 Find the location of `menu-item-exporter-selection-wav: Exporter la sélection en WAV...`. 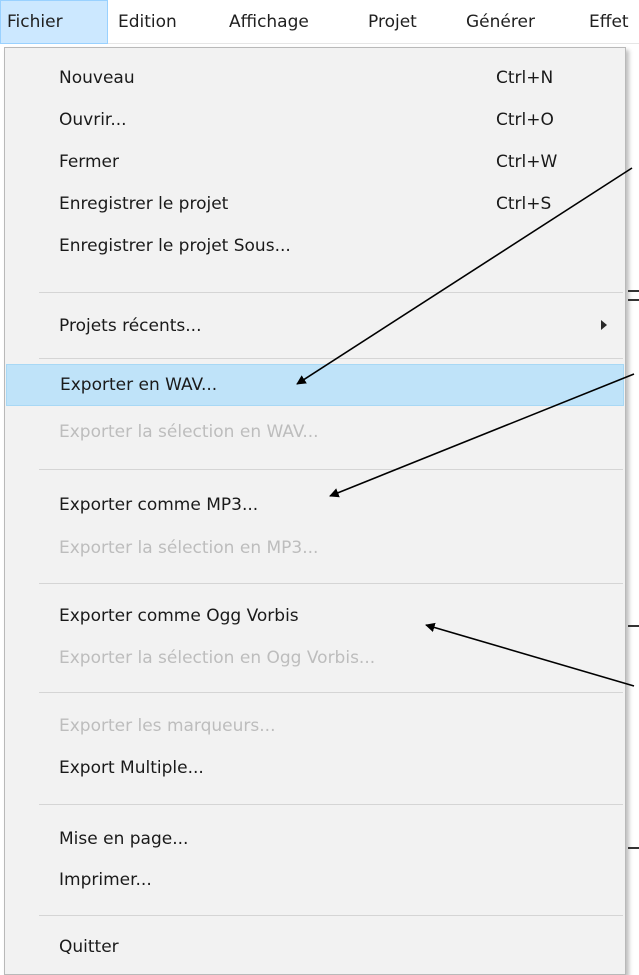

menu-item-exporter-selection-wav: Exporter la sélection en WAV... is located at coordinates (315, 432).